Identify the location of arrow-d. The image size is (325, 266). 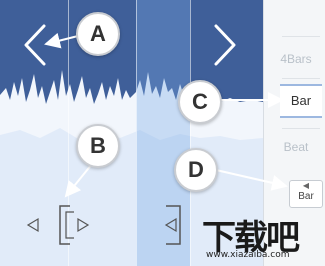
(251, 180).